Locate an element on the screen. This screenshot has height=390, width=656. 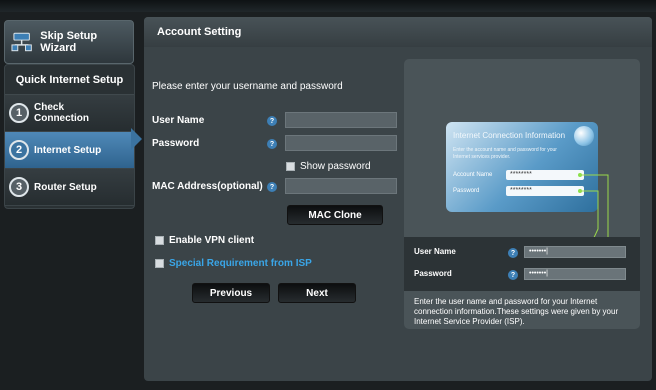
show-password-label: Show password is located at coordinates (335, 166).